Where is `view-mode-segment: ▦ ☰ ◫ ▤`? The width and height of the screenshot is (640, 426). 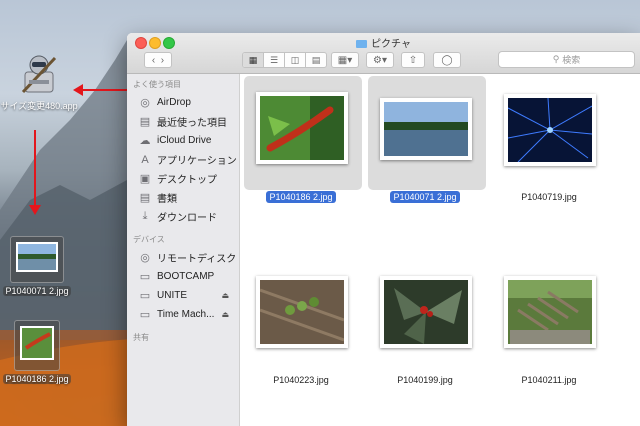 view-mode-segment: ▦ ☰ ◫ ▤ is located at coordinates (284, 60).